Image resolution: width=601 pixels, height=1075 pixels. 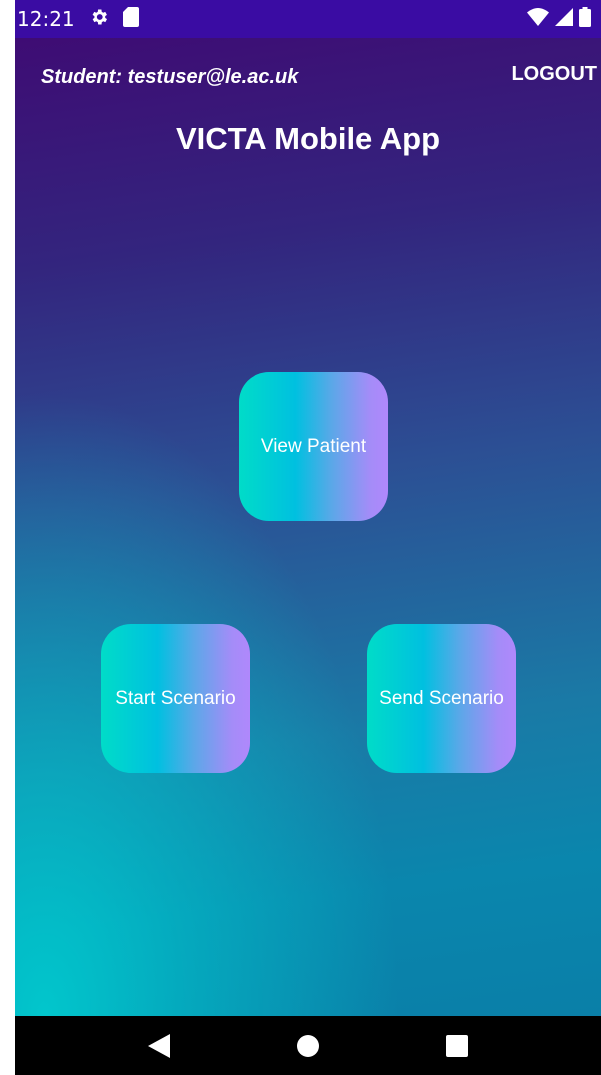 What do you see at coordinates (457, 1046) in the screenshot?
I see `recents-icon` at bounding box center [457, 1046].